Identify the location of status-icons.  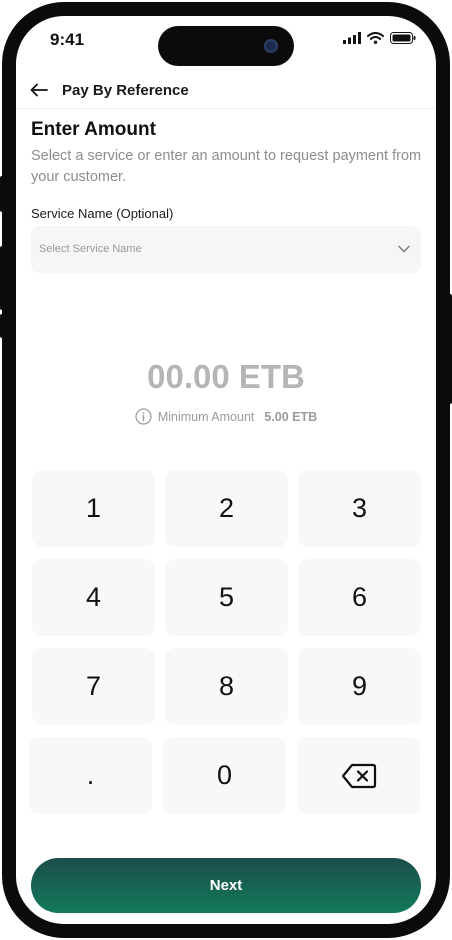
(379, 38).